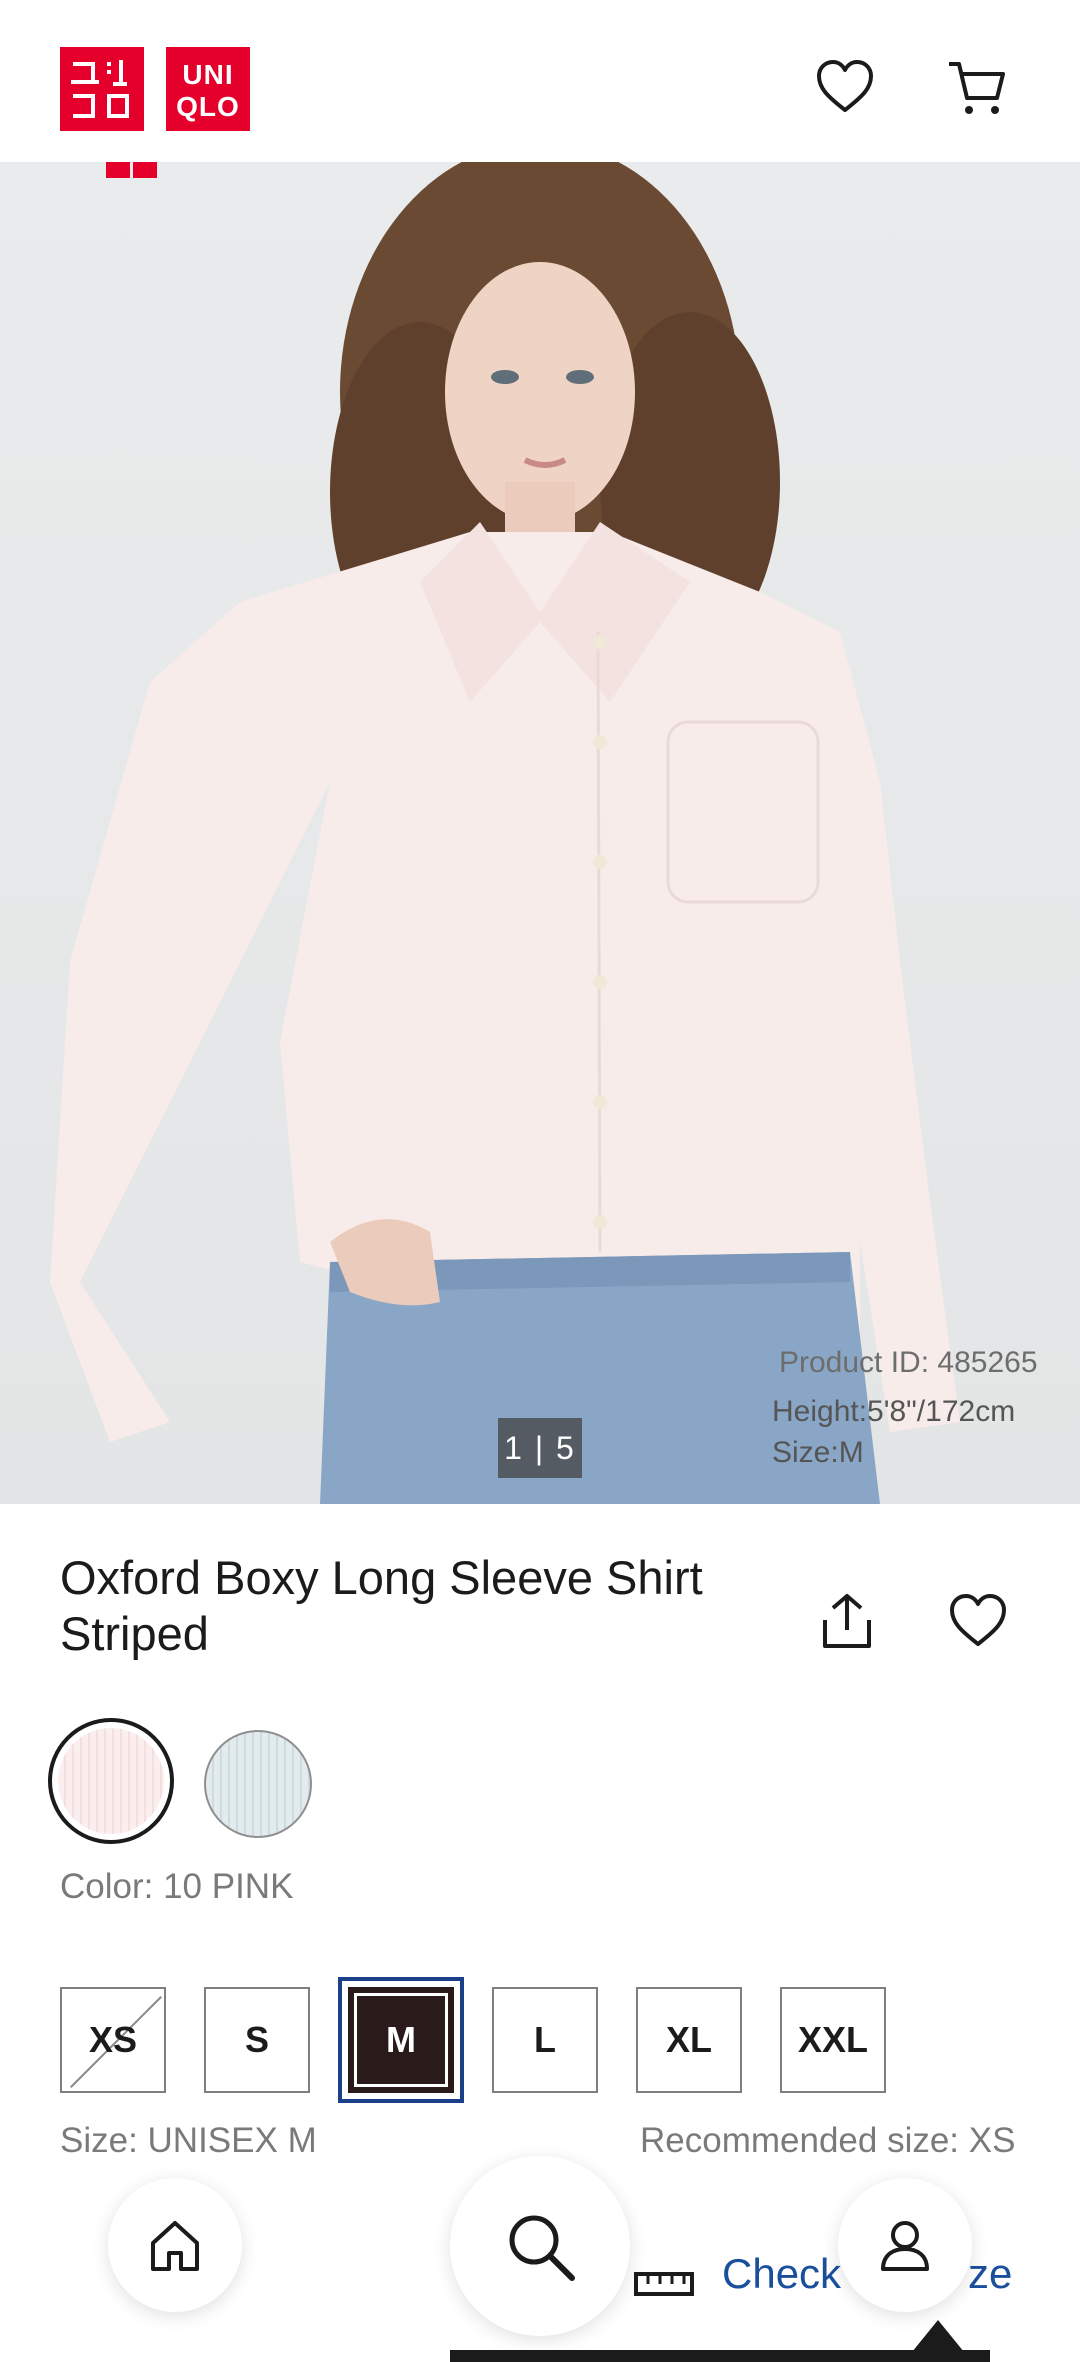 The height and width of the screenshot is (2362, 1080). What do you see at coordinates (258, 1784) in the screenshot?
I see `color-swatch-blue` at bounding box center [258, 1784].